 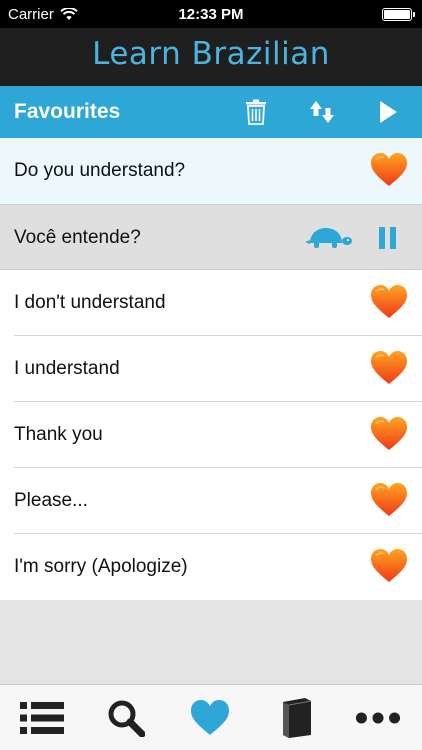 I want to click on list-icon, so click(x=42, y=718).